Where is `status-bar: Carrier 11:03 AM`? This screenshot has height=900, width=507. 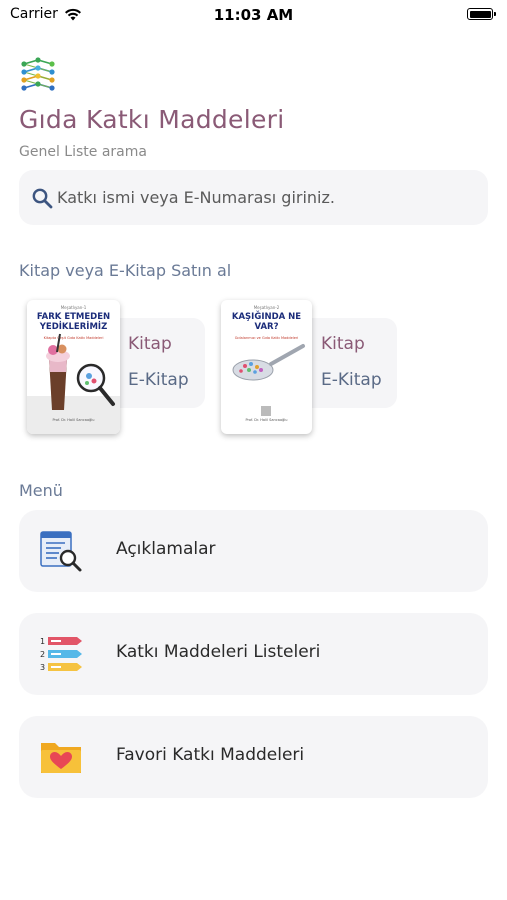 status-bar: Carrier 11:03 AM is located at coordinates (253, 15).